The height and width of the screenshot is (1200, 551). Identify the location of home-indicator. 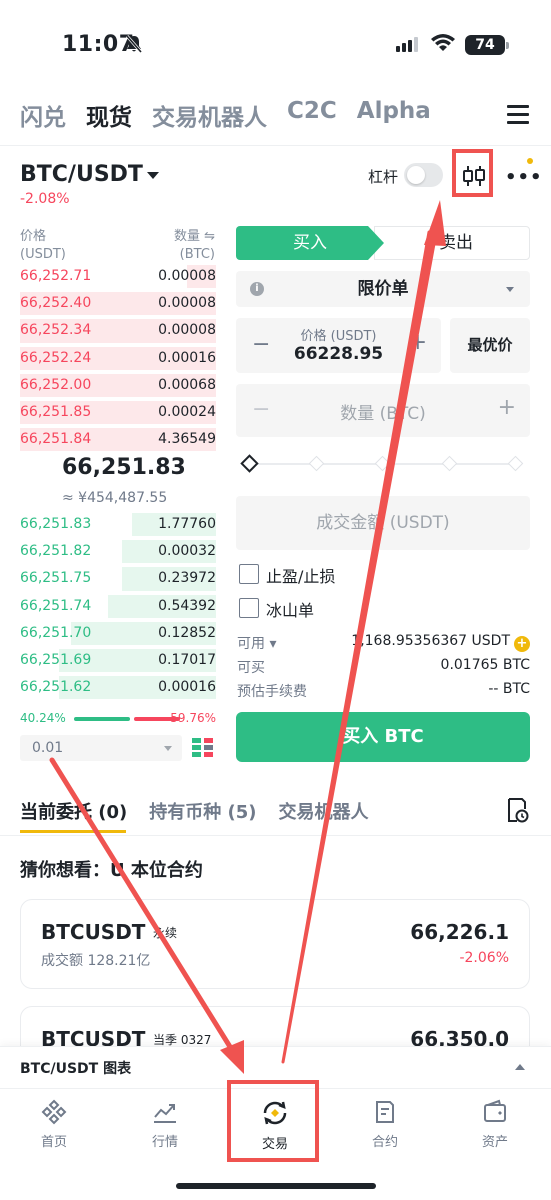
(276, 1186).